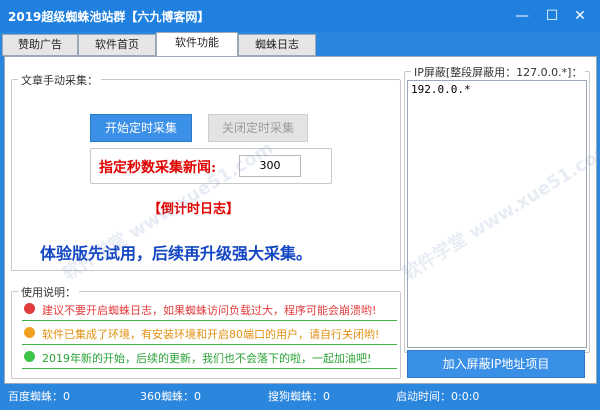  What do you see at coordinates (552, 16) in the screenshot?
I see `maximize-button: ☐` at bounding box center [552, 16].